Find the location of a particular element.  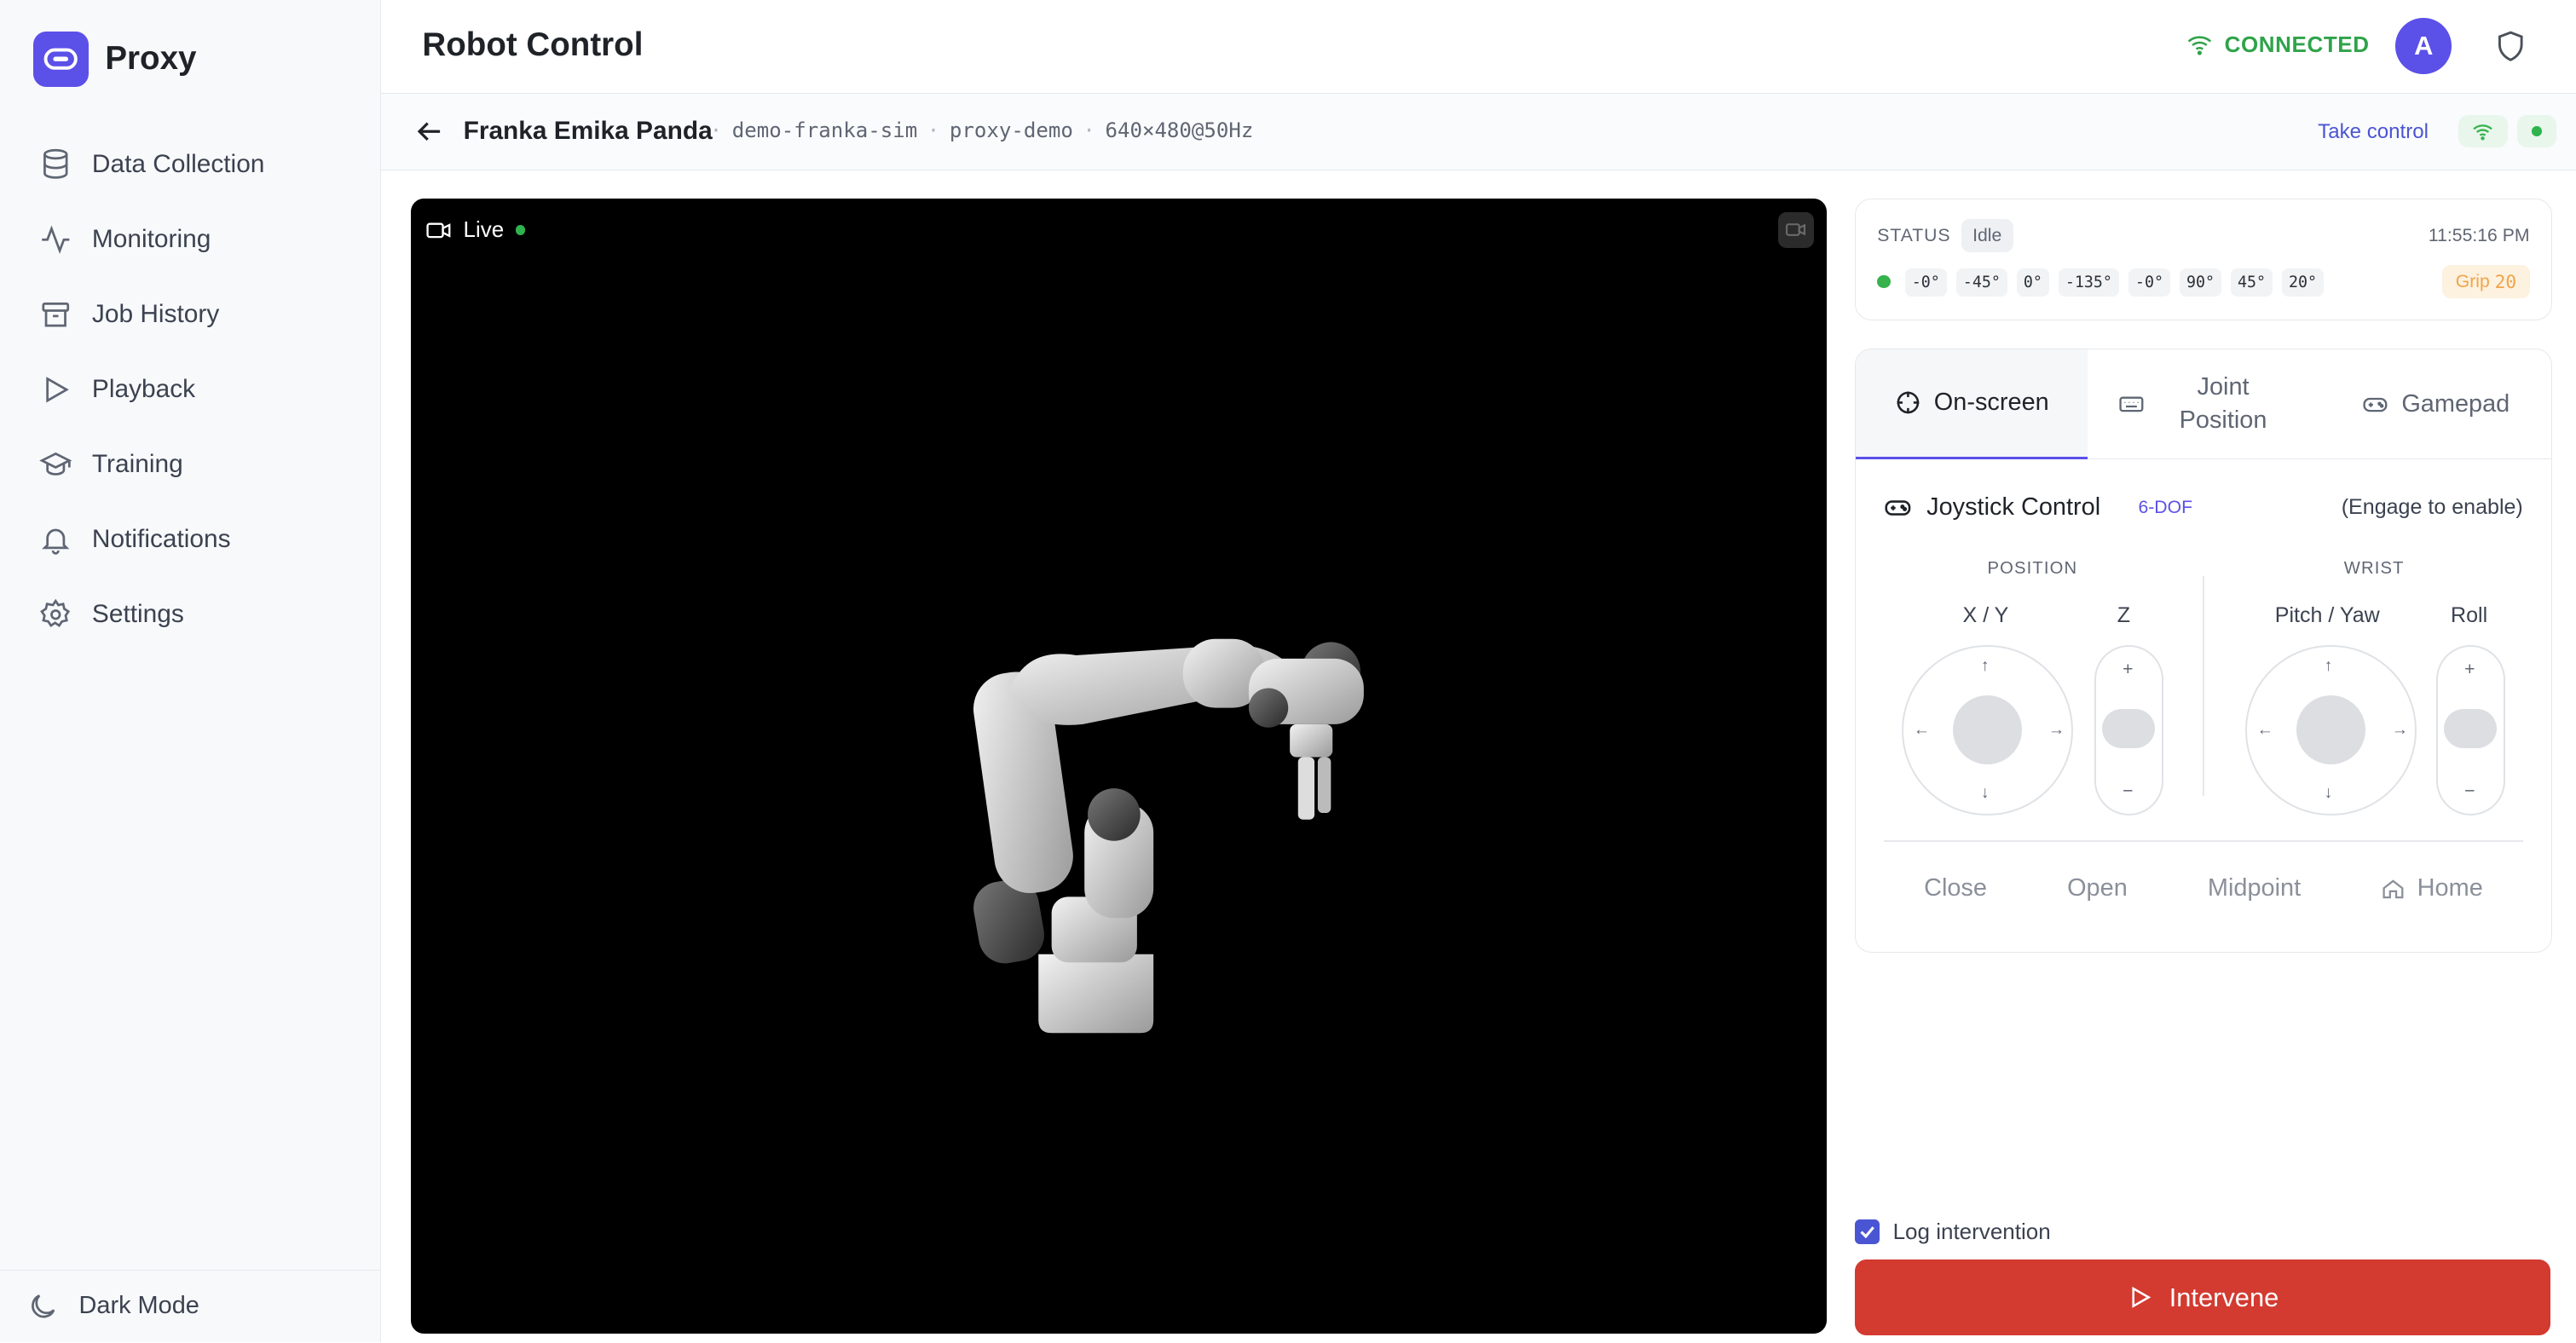

sidebar-item-label: Job History is located at coordinates (155, 313).